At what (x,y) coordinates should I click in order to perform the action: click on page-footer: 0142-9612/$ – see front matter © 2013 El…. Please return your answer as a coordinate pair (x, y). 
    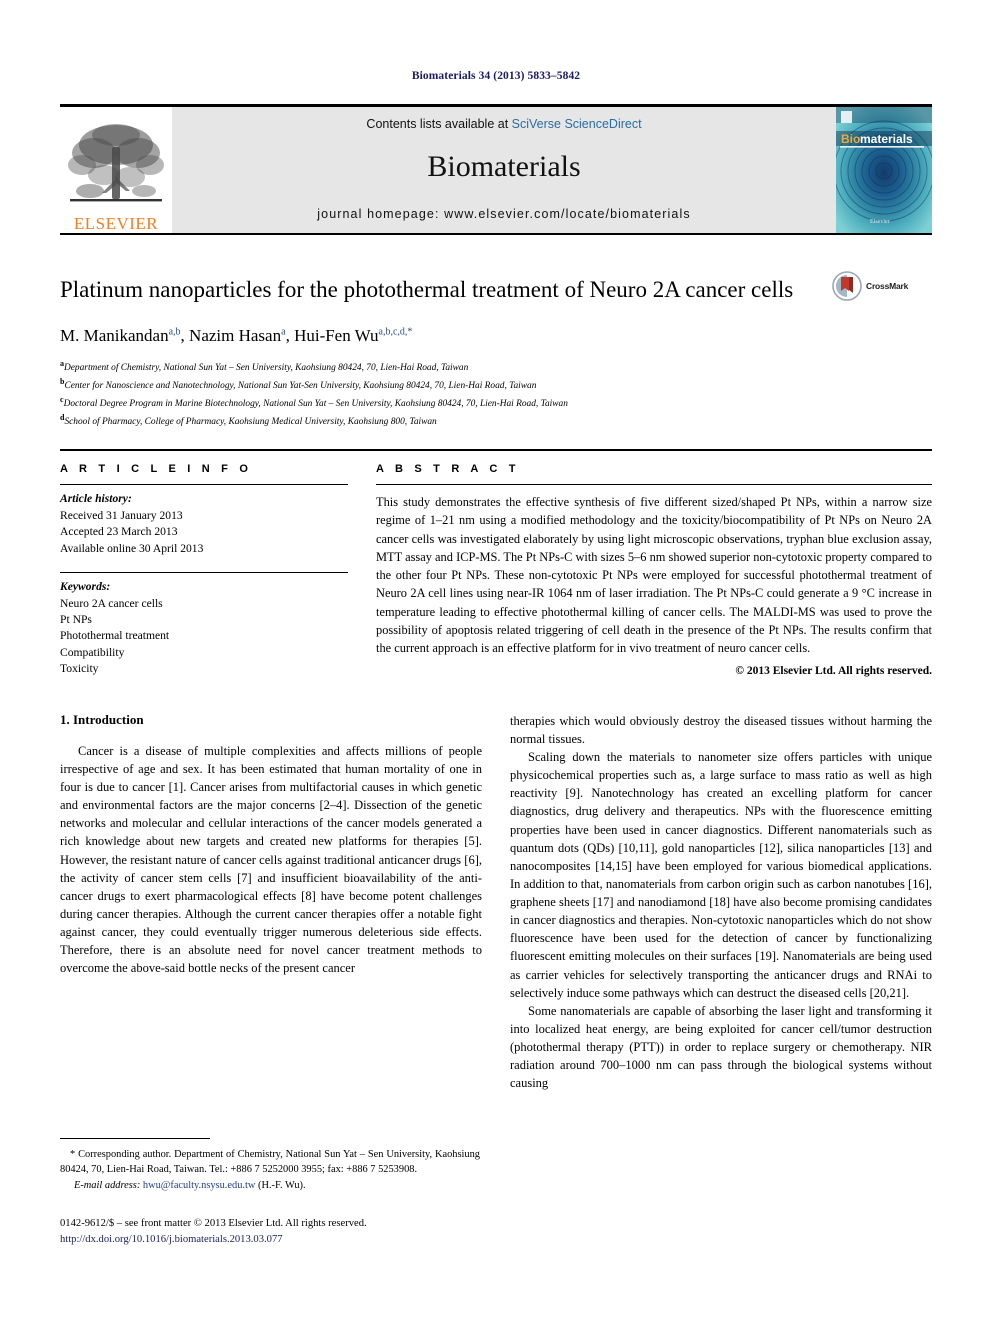
    Looking at the image, I should click on (275, 1232).